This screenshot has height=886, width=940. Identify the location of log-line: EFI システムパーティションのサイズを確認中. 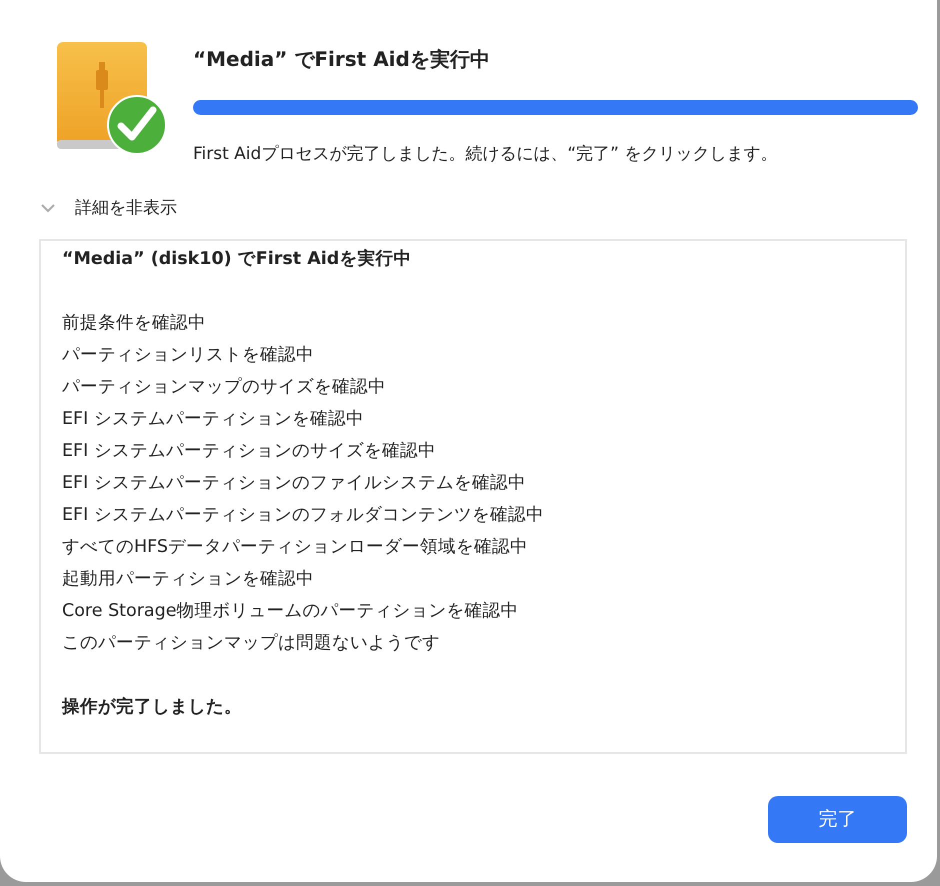
(249, 451).